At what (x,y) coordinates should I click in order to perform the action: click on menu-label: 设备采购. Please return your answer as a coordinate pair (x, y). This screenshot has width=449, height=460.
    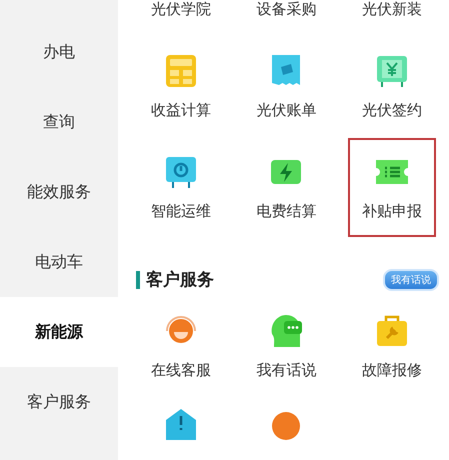
    Looking at the image, I should click on (286, 9).